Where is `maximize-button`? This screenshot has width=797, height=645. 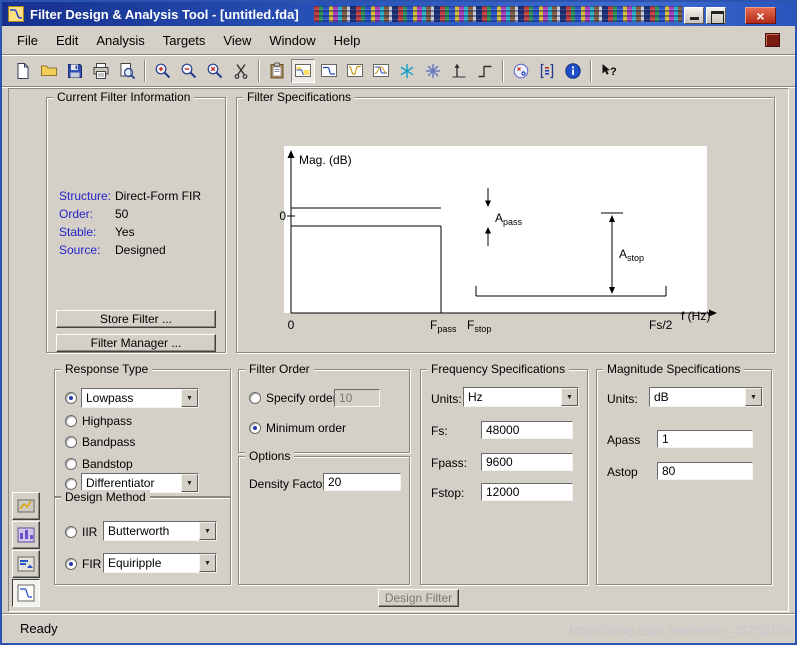 maximize-button is located at coordinates (716, 15).